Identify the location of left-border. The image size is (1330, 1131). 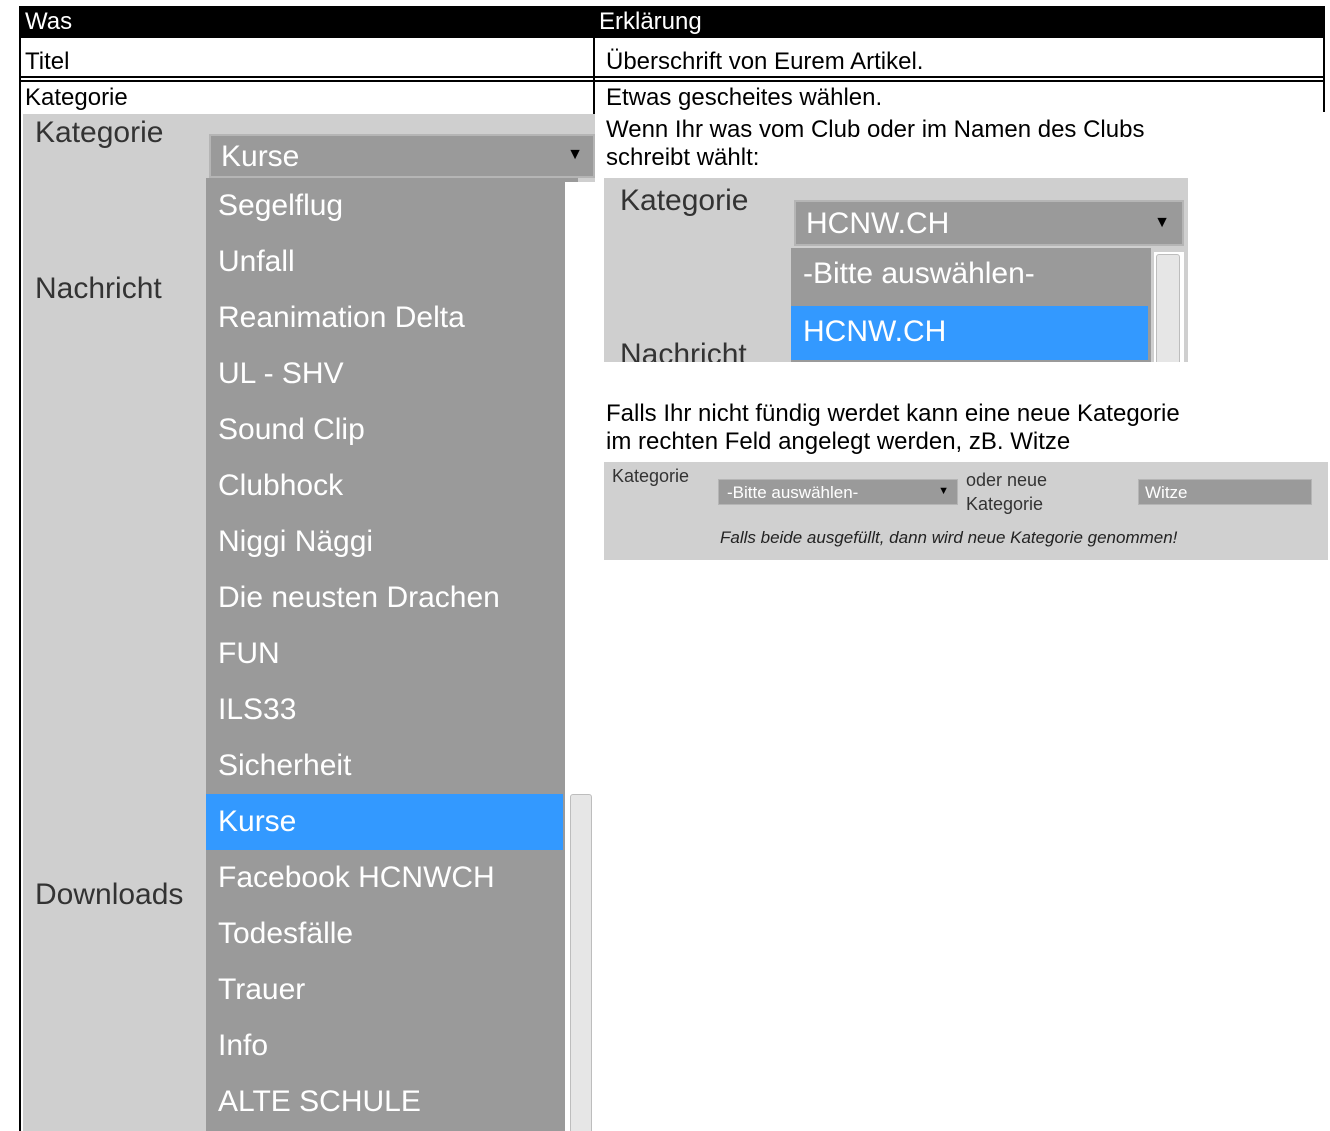
(20, 583).